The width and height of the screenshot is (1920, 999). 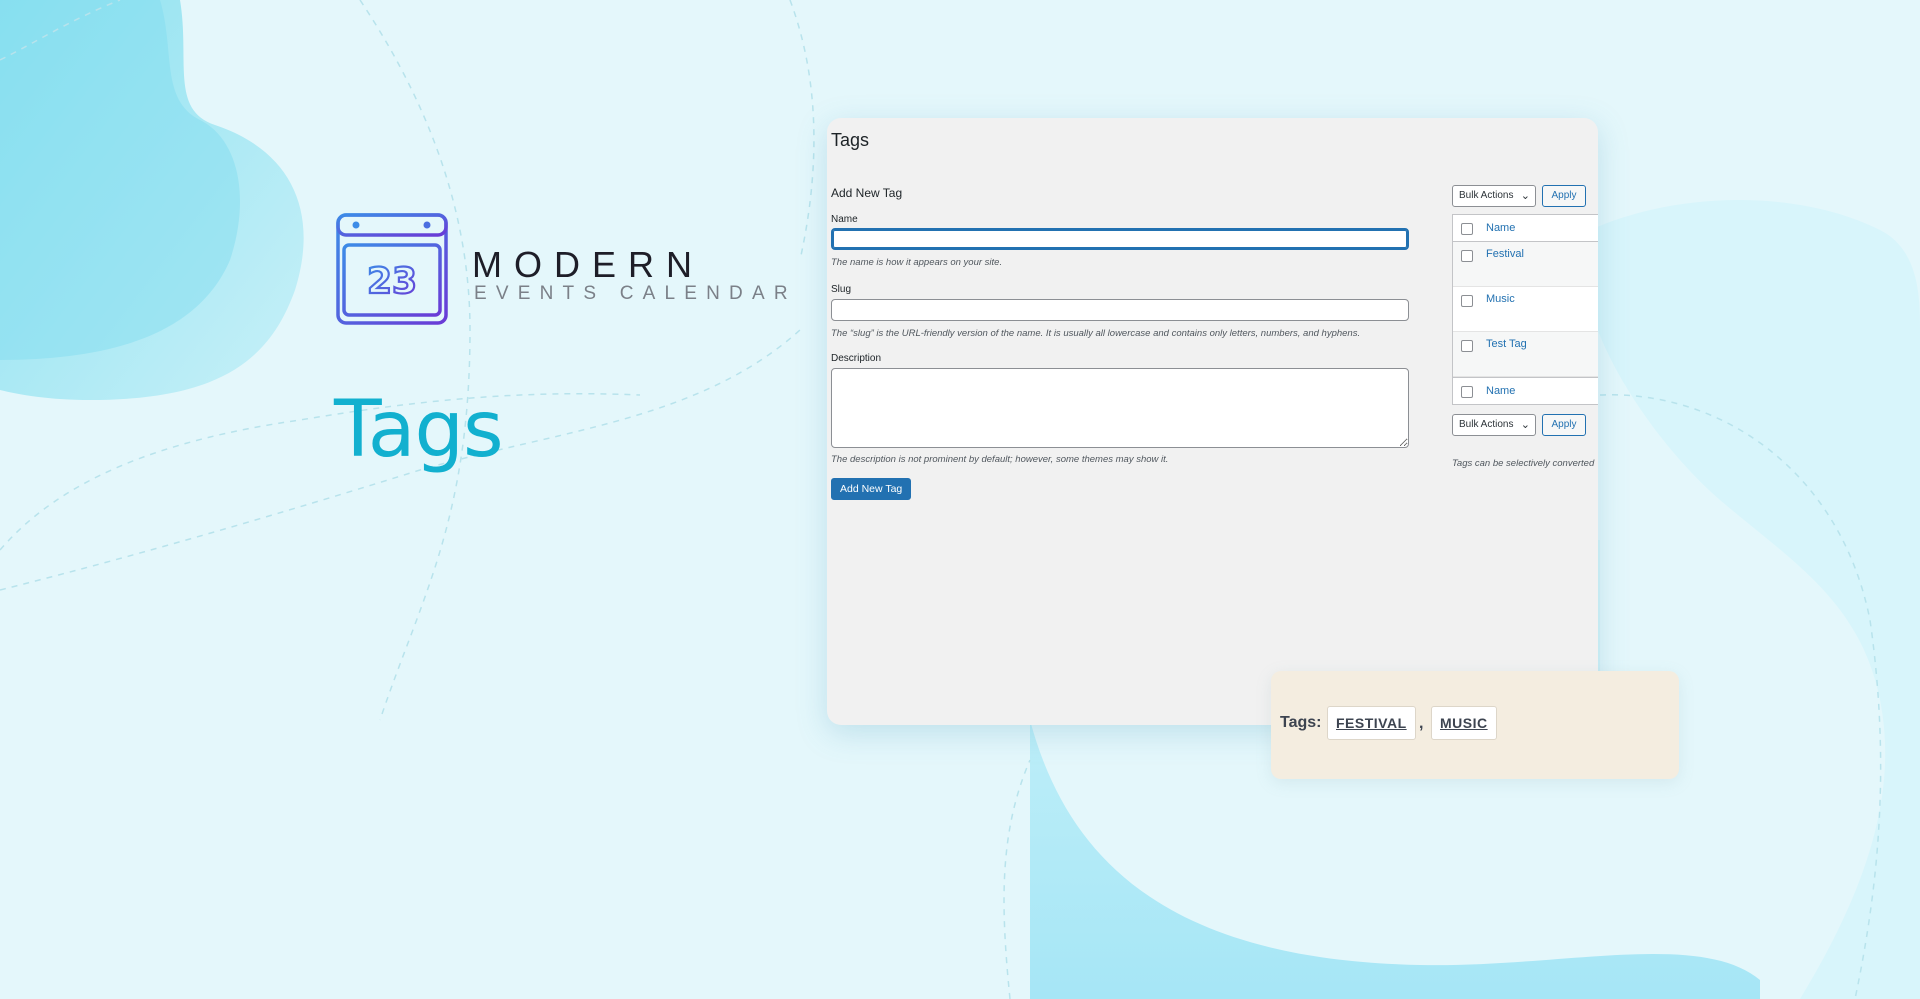 I want to click on slug-label: Slug, so click(x=841, y=289).